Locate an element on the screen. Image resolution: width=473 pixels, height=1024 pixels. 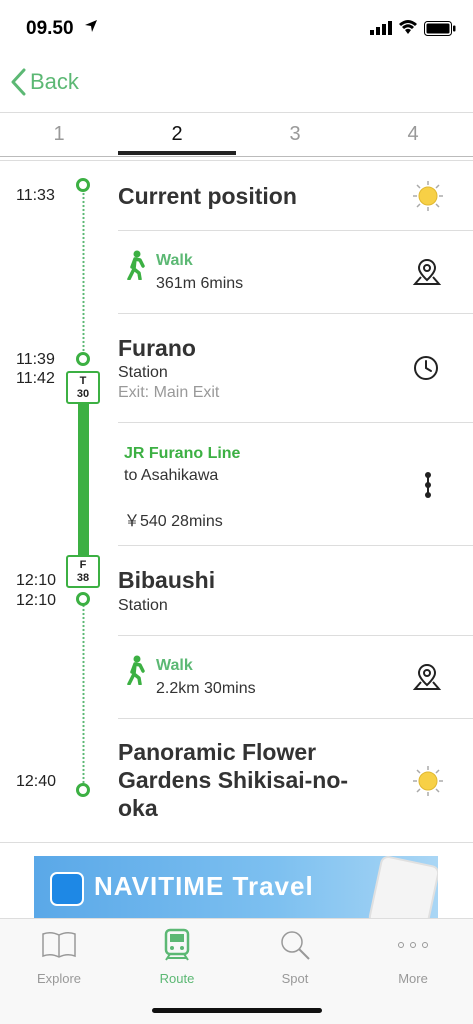
arrival-time: 12:40 is located at coordinates (36, 781).